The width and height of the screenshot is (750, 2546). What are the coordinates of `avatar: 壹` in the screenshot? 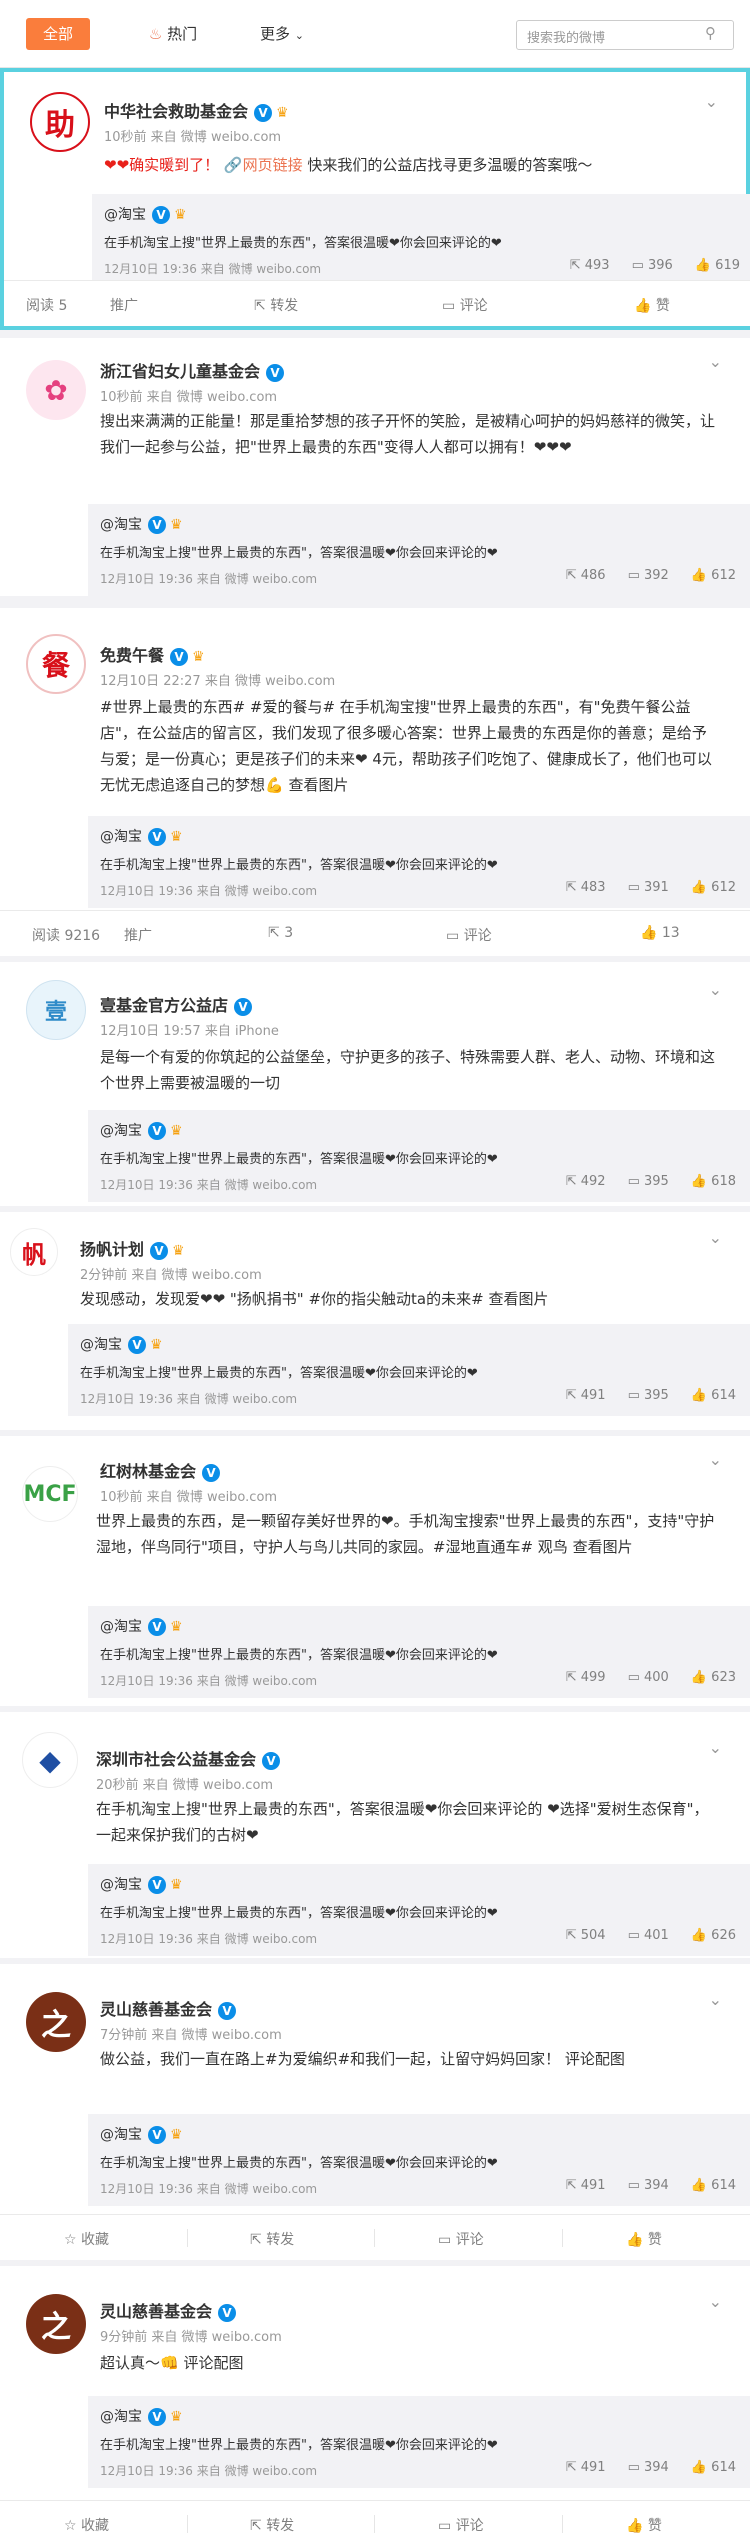 It's located at (56, 1010).